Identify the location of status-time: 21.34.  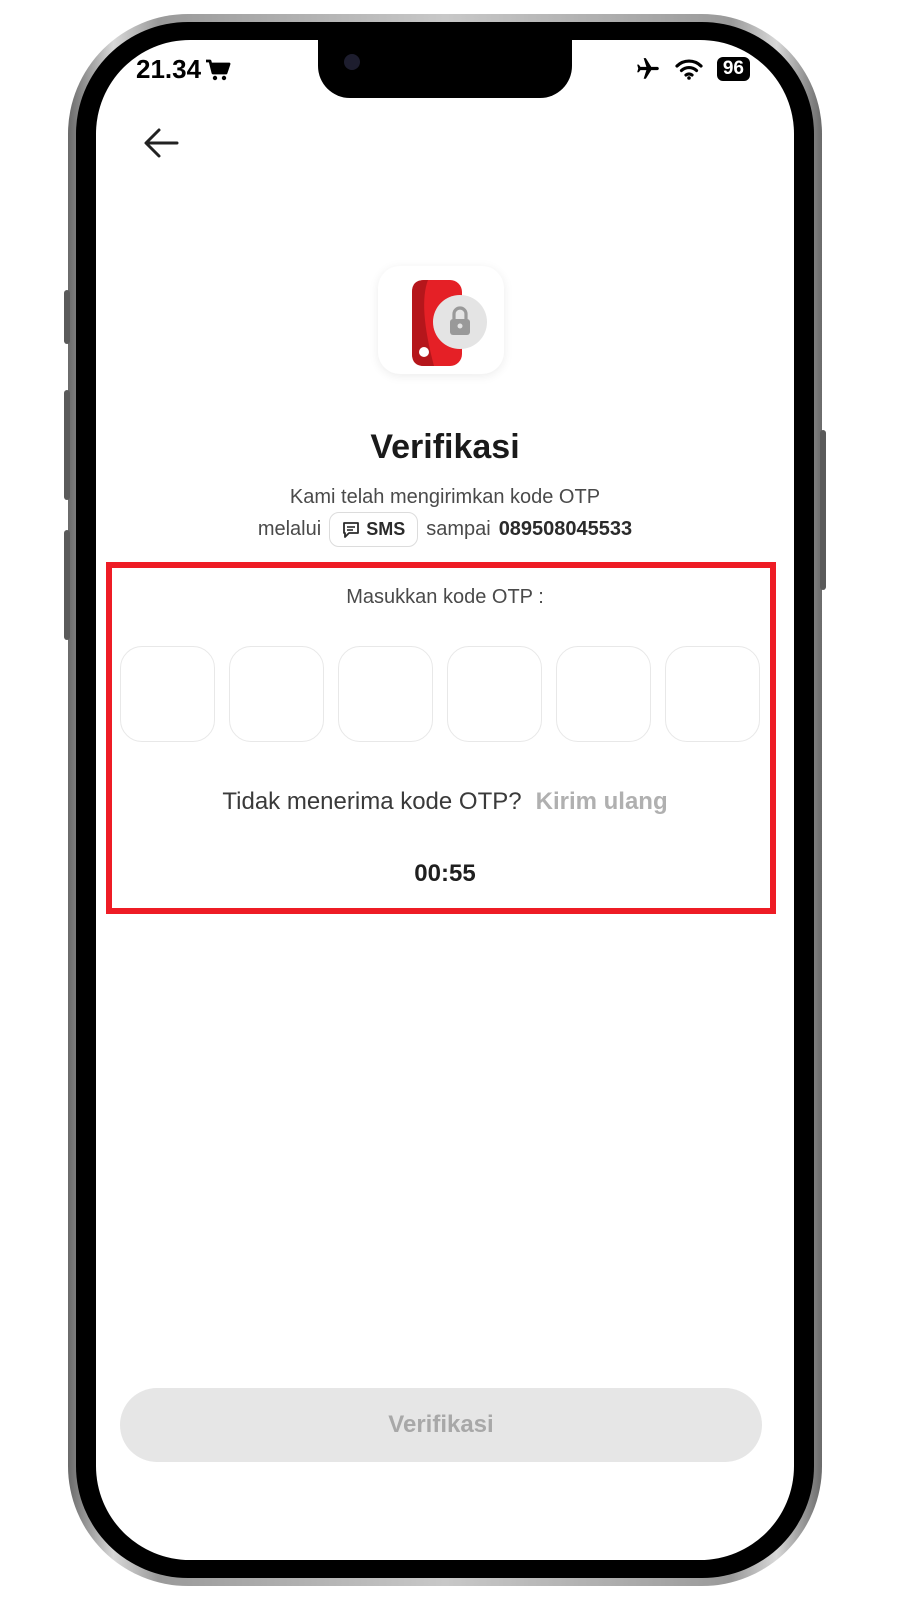
(183, 69).